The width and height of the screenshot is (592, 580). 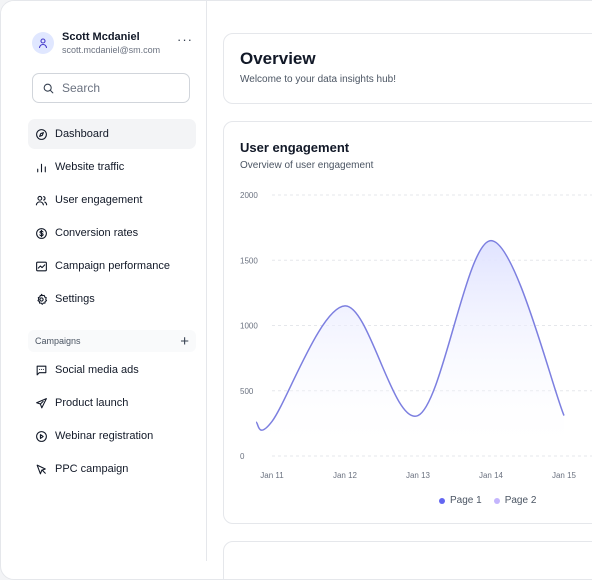 I want to click on nav-item-label: Campaign performance, so click(x=112, y=266).